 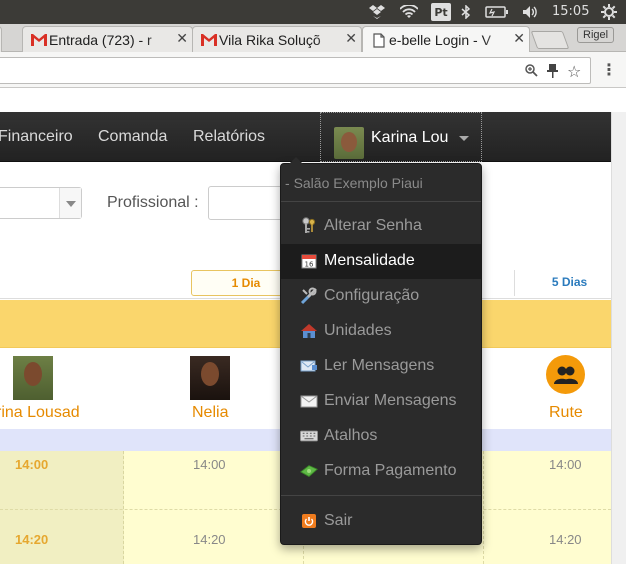 What do you see at coordinates (381, 521) in the screenshot?
I see `menu-item-sair: Sair` at bounding box center [381, 521].